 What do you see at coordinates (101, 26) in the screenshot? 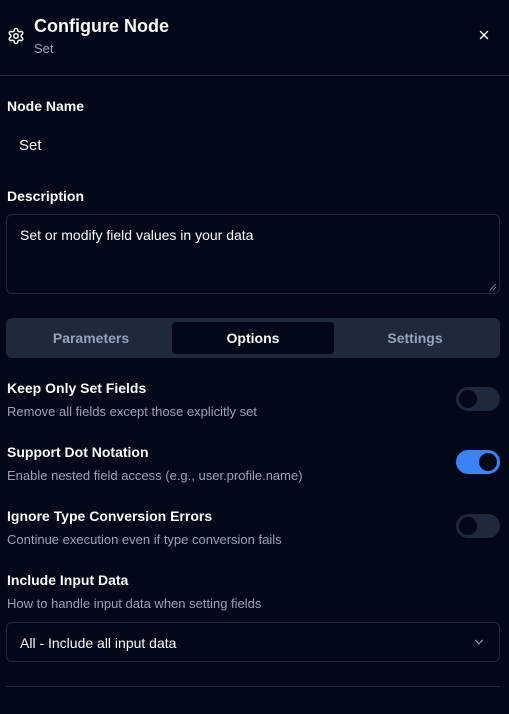
I see `panel-title: Configure Node` at bounding box center [101, 26].